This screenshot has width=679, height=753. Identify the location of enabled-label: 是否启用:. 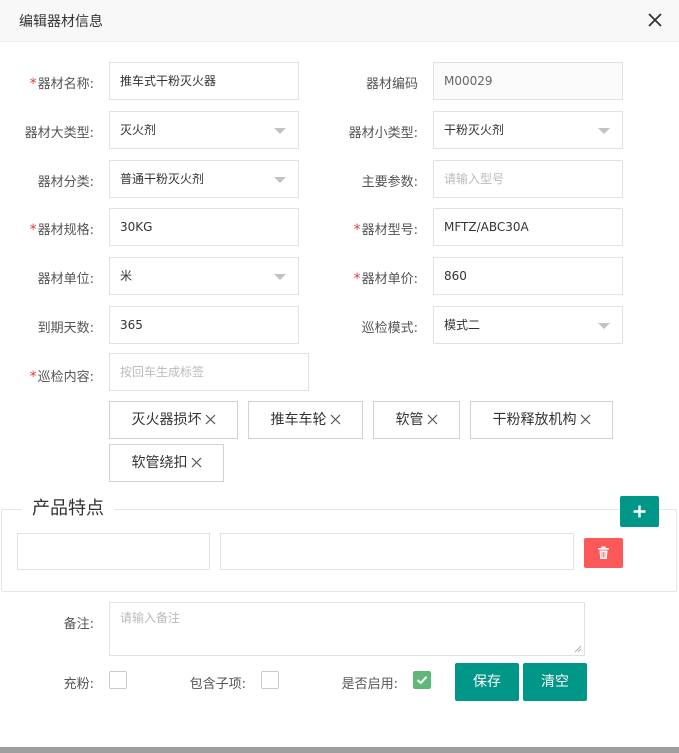
(369, 684).